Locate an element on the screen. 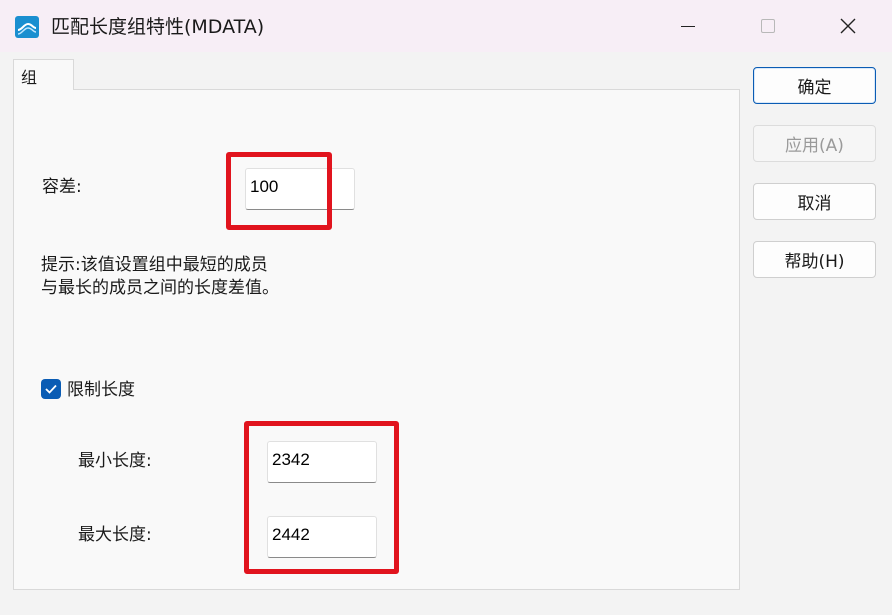 This screenshot has height=615, width=892. tab-label: 组 is located at coordinates (29, 77).